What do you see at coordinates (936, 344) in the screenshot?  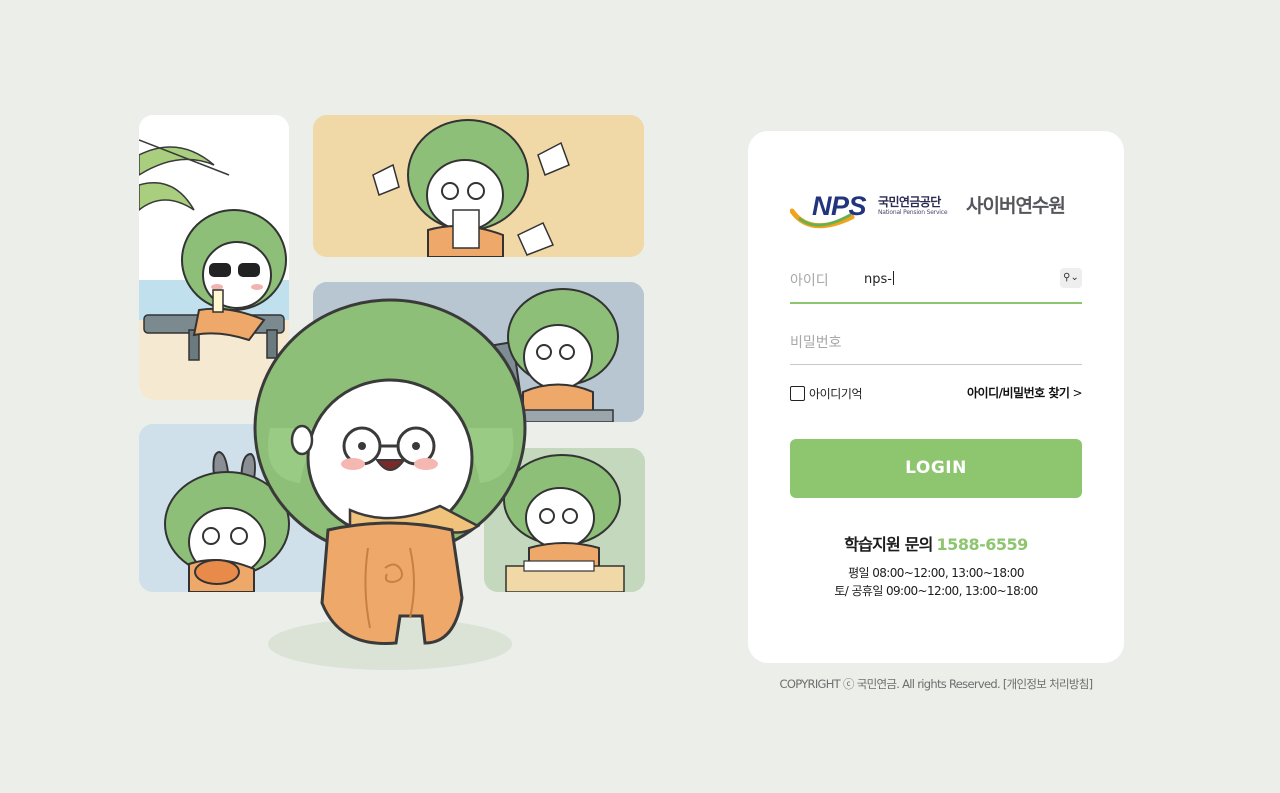 I see `password-field: 비밀번호` at bounding box center [936, 344].